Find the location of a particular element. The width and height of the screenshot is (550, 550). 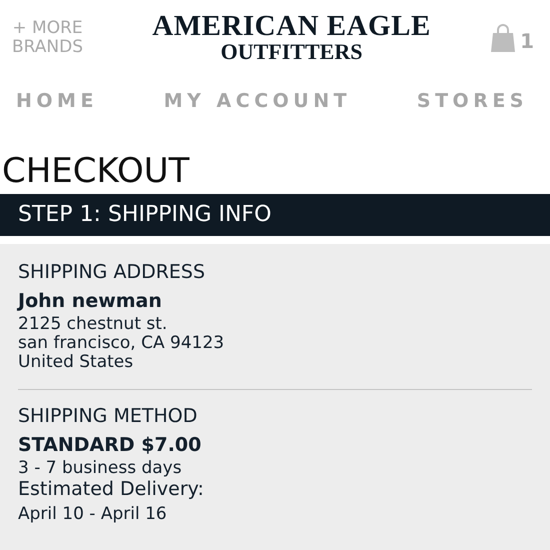

section-primary-text: STANDARD $7.00 is located at coordinates (110, 445).